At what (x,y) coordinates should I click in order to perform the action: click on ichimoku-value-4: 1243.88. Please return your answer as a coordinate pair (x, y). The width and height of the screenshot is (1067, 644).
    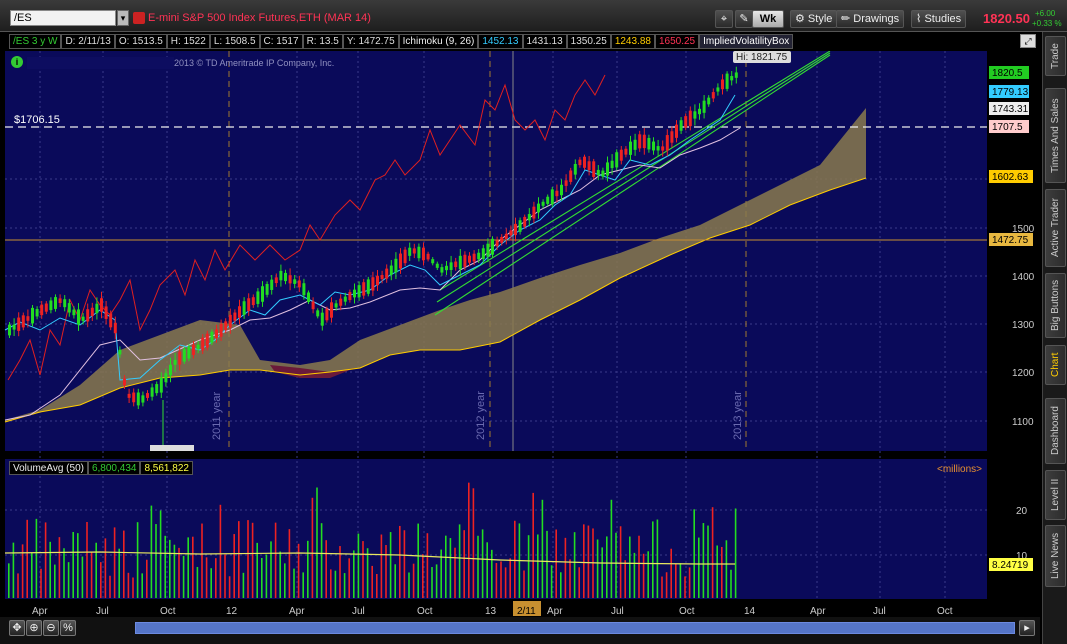
    Looking at the image, I should click on (632, 41).